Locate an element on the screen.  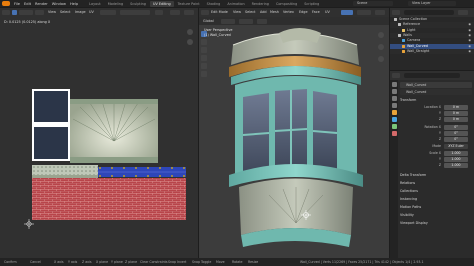
uv-new-image-button is located at coordinates (159, 12).